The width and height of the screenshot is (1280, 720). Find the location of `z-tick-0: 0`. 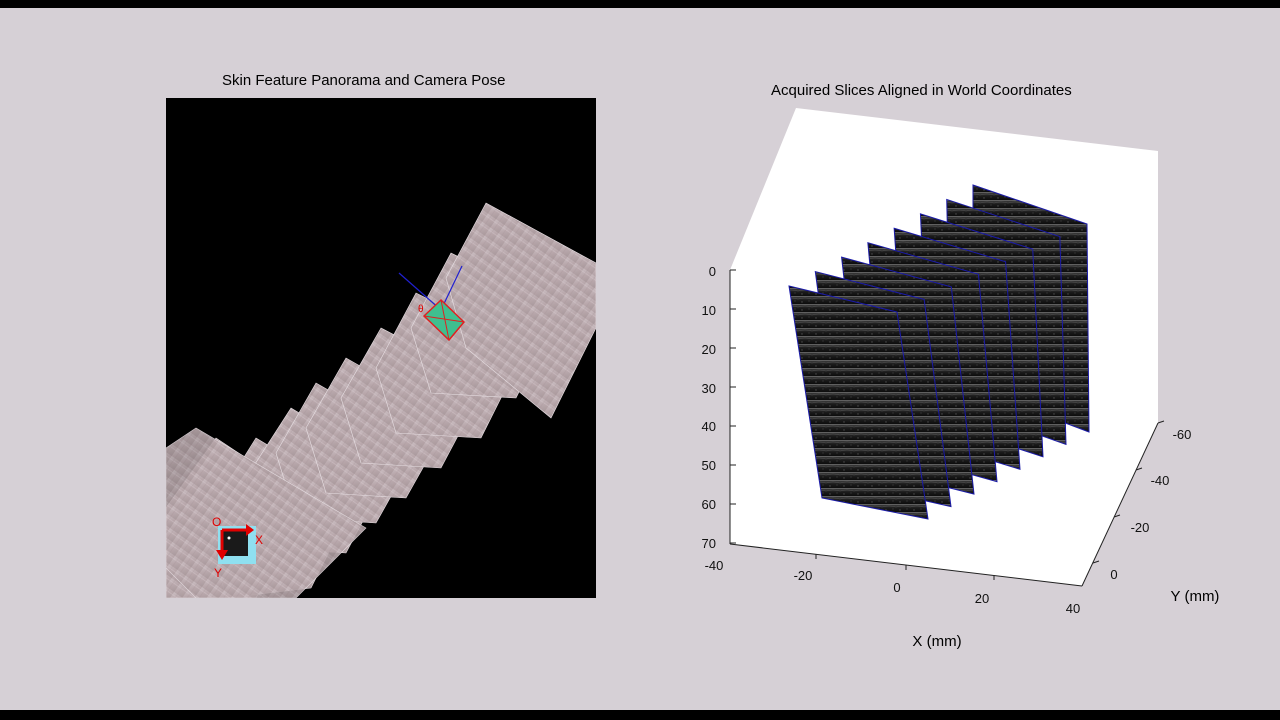

z-tick-0: 0 is located at coordinates (712, 271).